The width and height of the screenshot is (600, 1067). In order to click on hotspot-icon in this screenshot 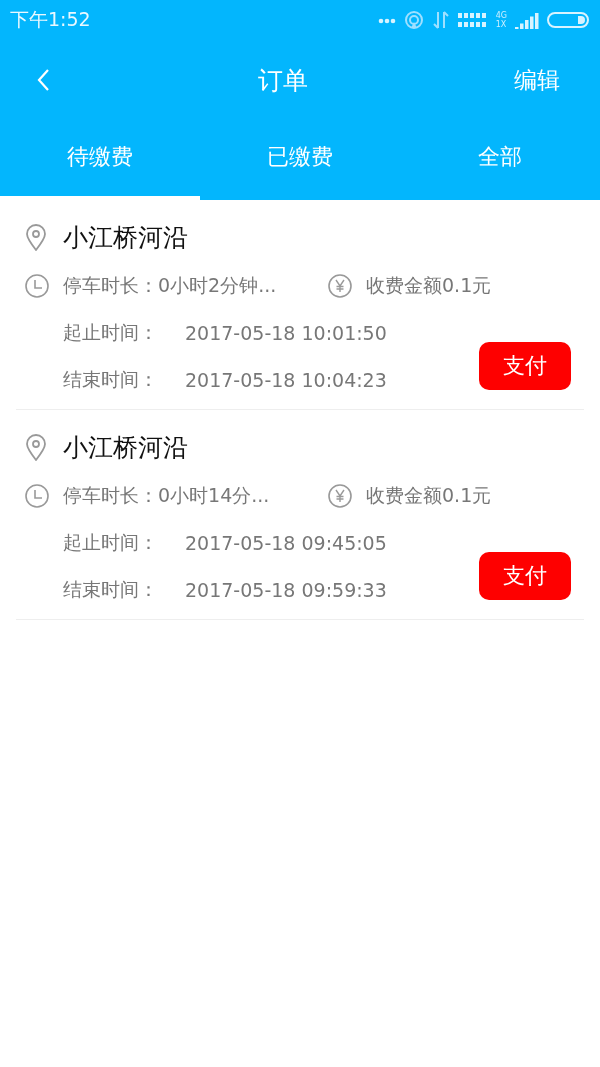, I will do `click(413, 20)`.